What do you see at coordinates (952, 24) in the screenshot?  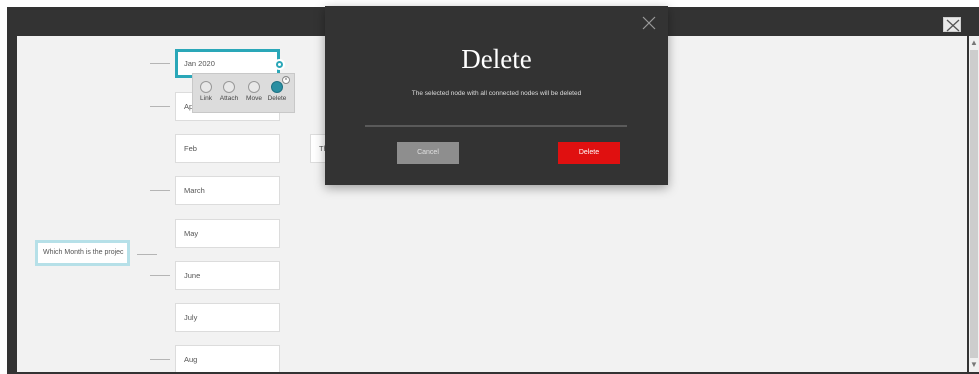 I see `window-close-icon` at bounding box center [952, 24].